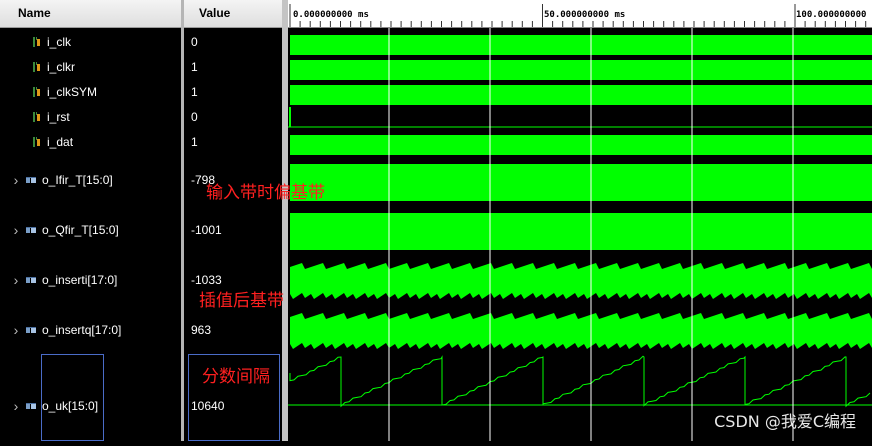  Describe the element at coordinates (581, 331) in the screenshot. I see `waveform-o_insertq` at that location.